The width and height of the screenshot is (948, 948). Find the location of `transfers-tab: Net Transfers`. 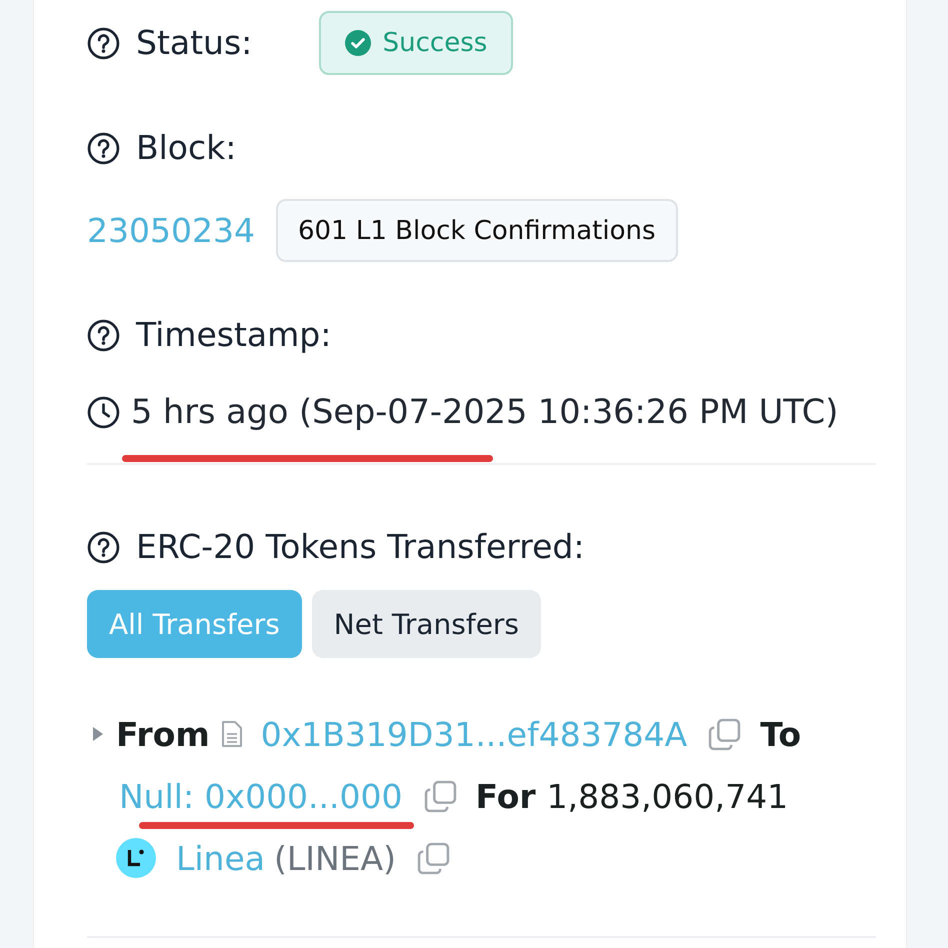

transfers-tab: Net Transfers is located at coordinates (427, 624).